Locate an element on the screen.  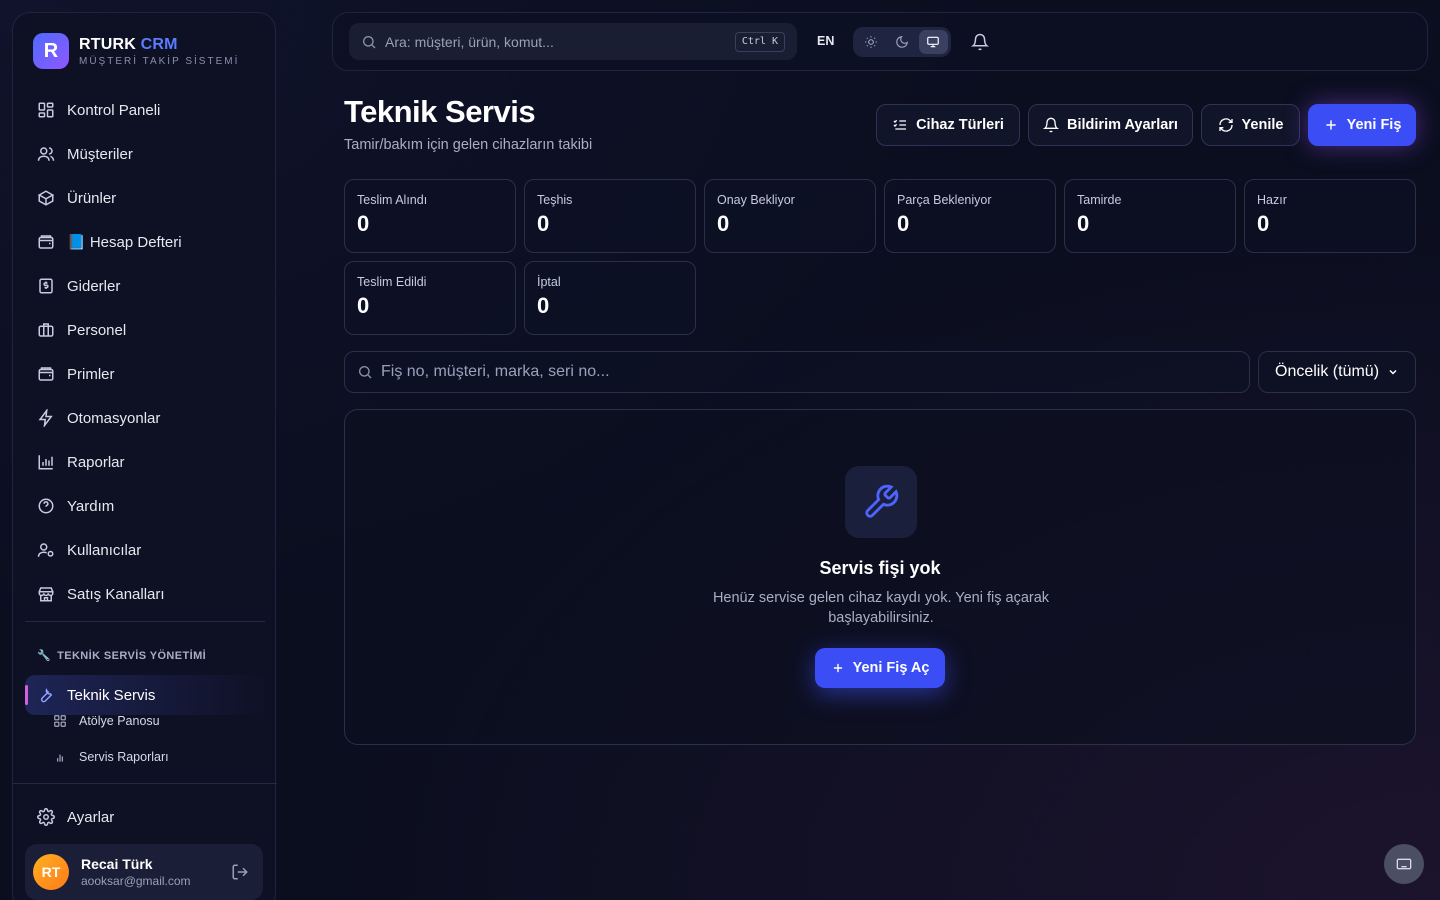
avatar: RT is located at coordinates (51, 872).